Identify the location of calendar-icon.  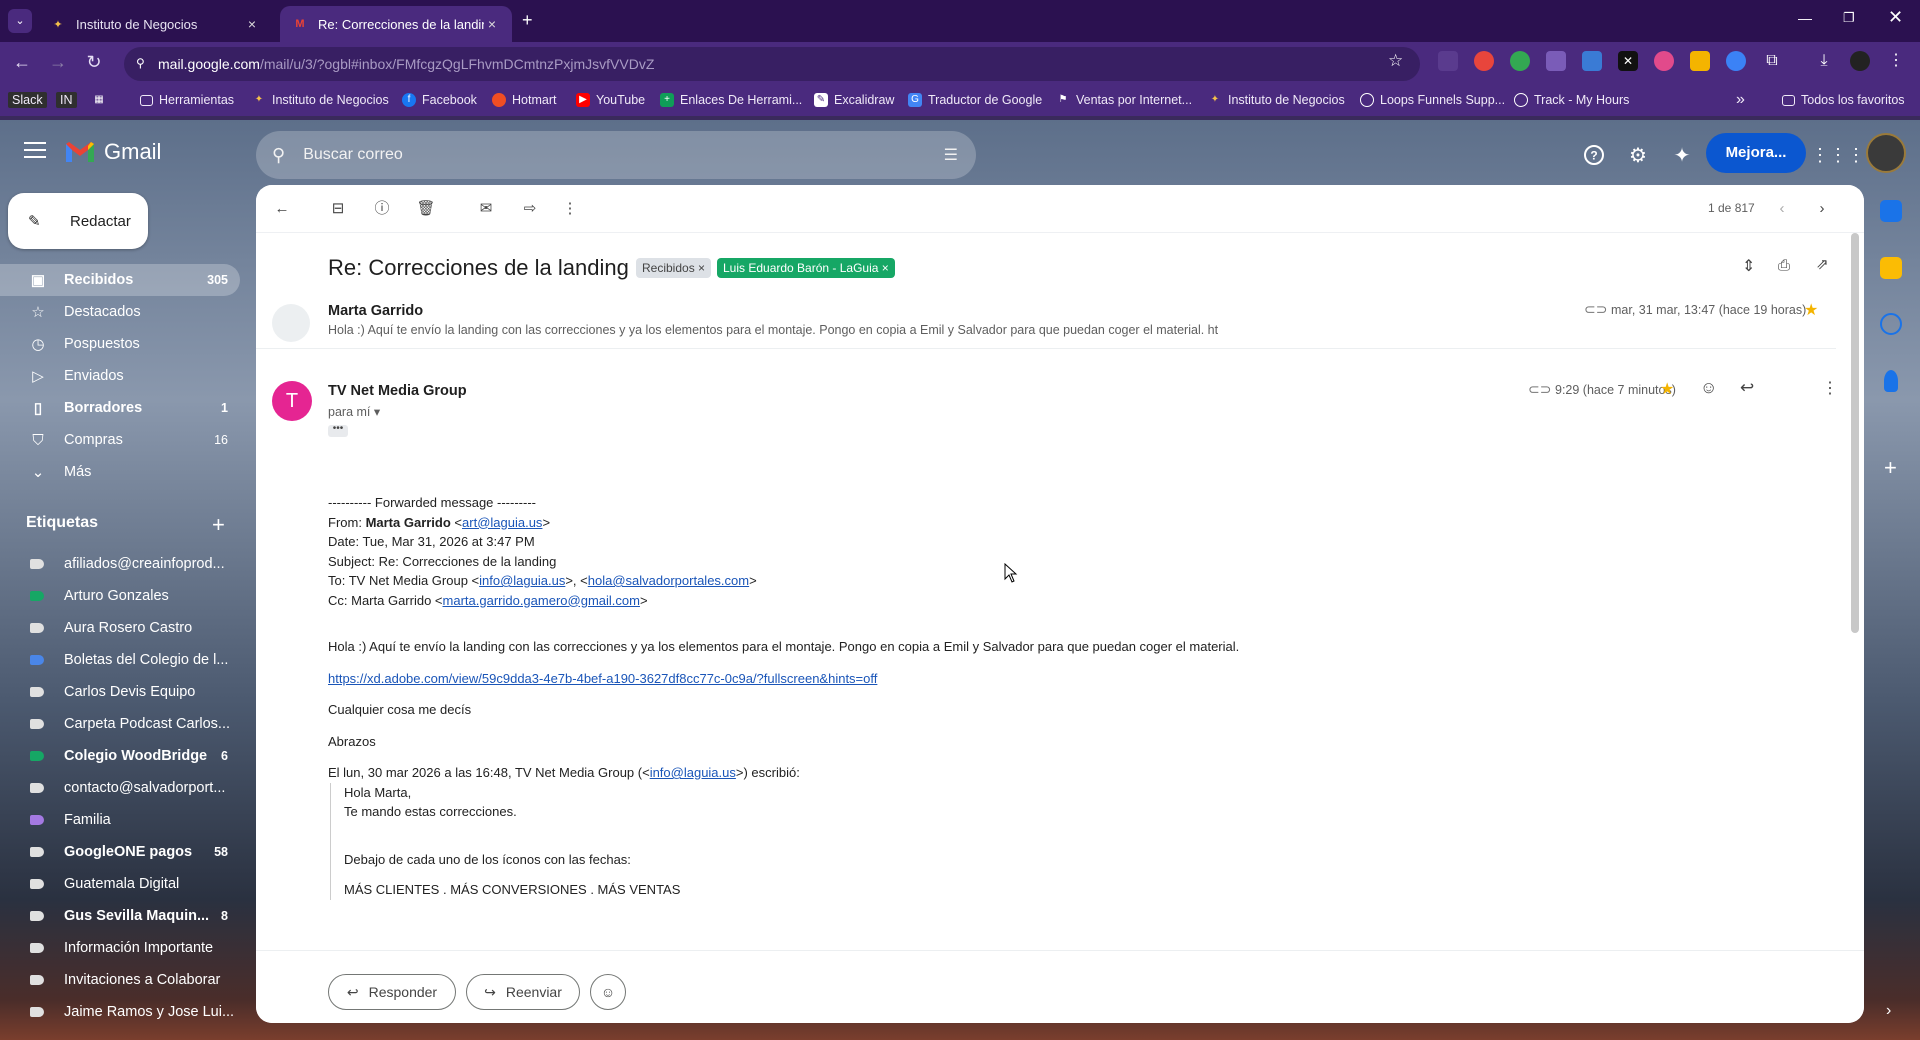
(1891, 211).